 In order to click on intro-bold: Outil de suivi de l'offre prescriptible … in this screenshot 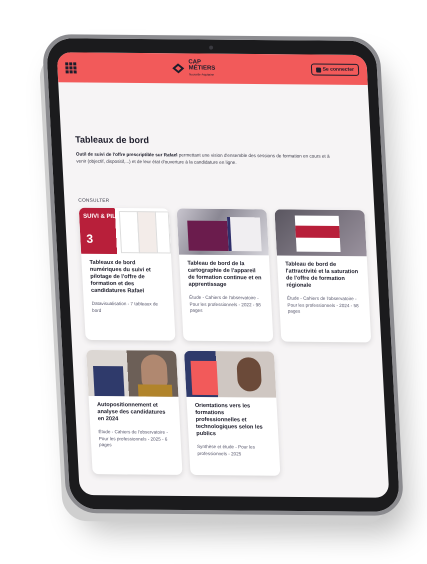, I will do `click(126, 154)`.